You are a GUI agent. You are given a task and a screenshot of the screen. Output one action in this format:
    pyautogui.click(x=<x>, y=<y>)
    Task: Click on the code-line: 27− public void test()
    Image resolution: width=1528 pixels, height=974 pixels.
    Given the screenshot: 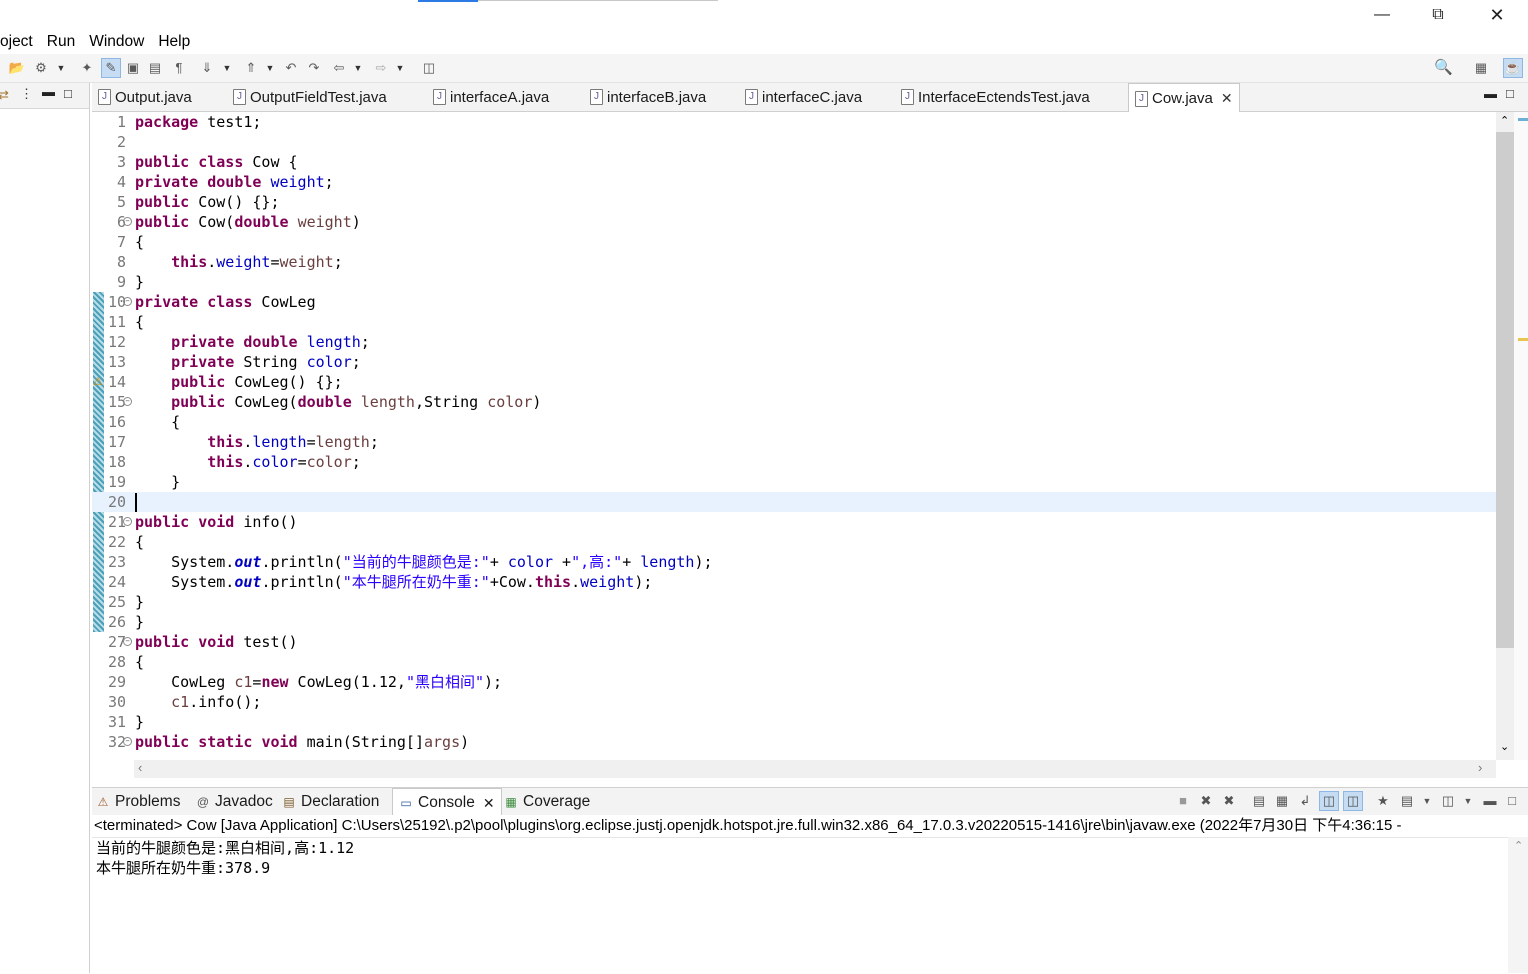 What is the action you would take?
    pyautogui.click(x=794, y=642)
    